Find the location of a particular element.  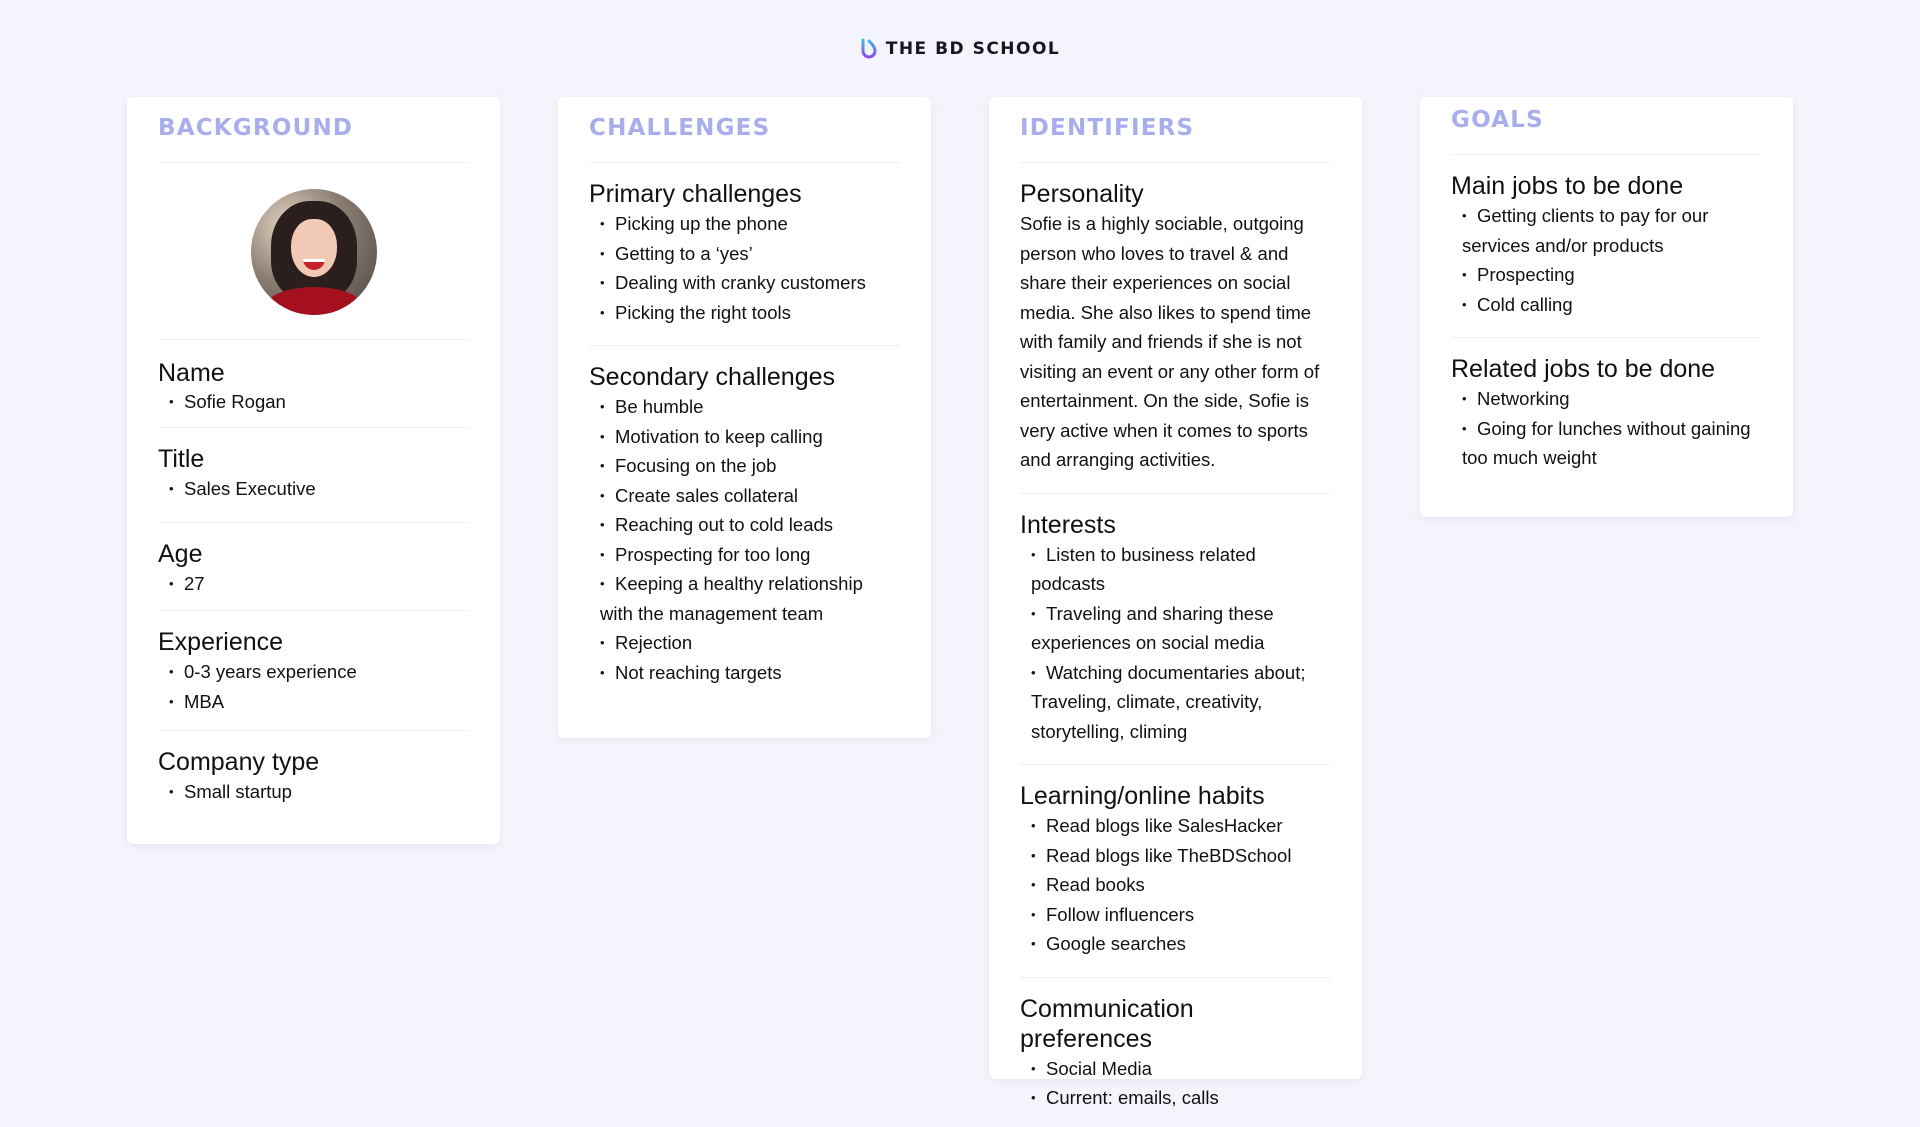

list-item: Sales Executive is located at coordinates (319, 489).